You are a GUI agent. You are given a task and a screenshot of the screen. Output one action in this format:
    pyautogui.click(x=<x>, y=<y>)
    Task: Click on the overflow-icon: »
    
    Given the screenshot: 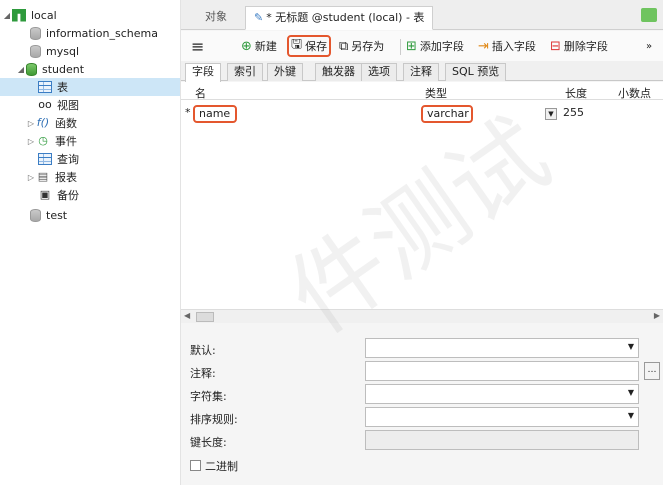 What is the action you would take?
    pyautogui.click(x=649, y=46)
    